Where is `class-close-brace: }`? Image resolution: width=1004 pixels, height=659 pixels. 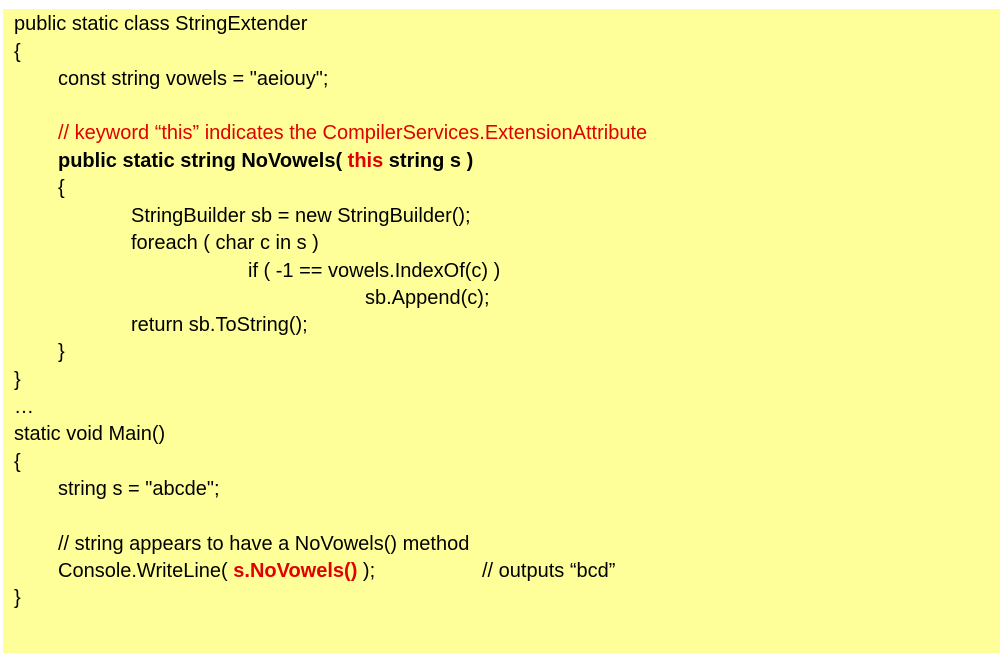
class-close-brace: } is located at coordinates (17, 380).